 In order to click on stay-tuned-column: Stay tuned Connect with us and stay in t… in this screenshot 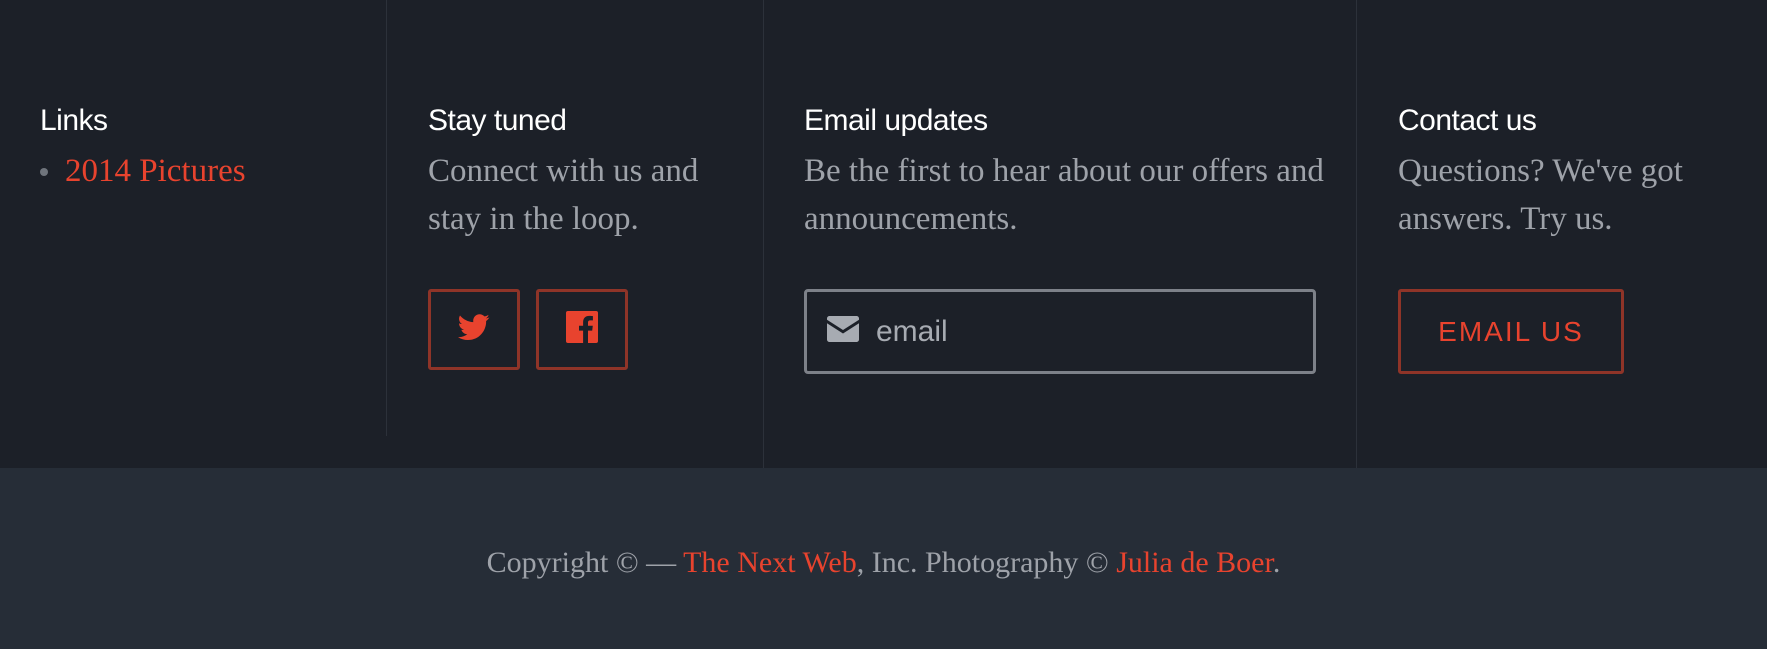, I will do `click(583, 235)`.